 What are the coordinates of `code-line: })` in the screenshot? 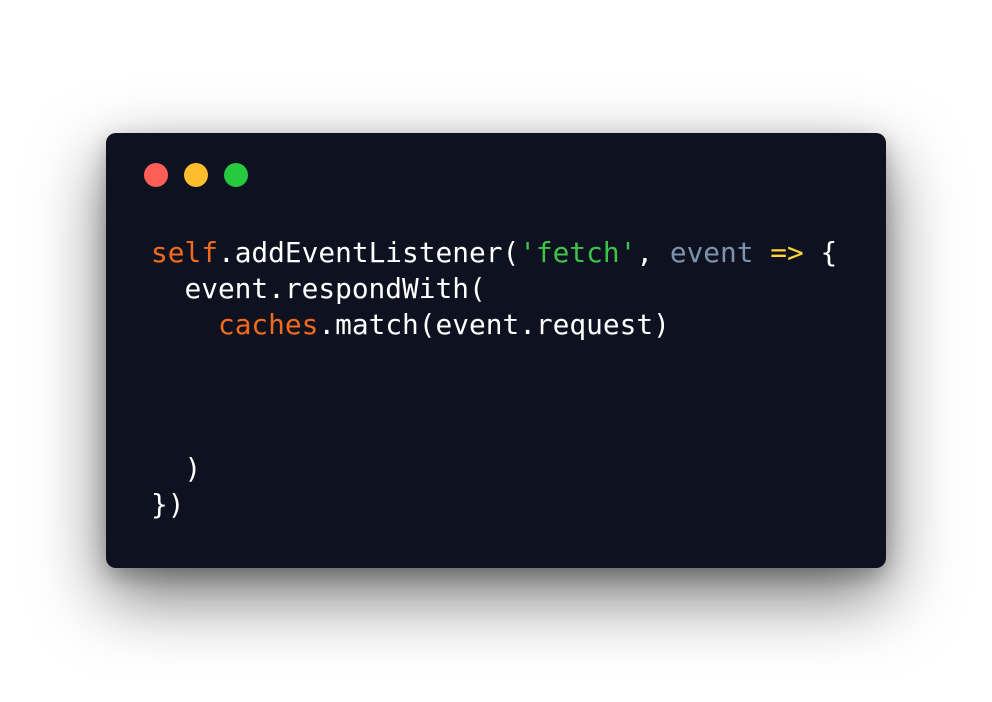 It's located at (494, 505).